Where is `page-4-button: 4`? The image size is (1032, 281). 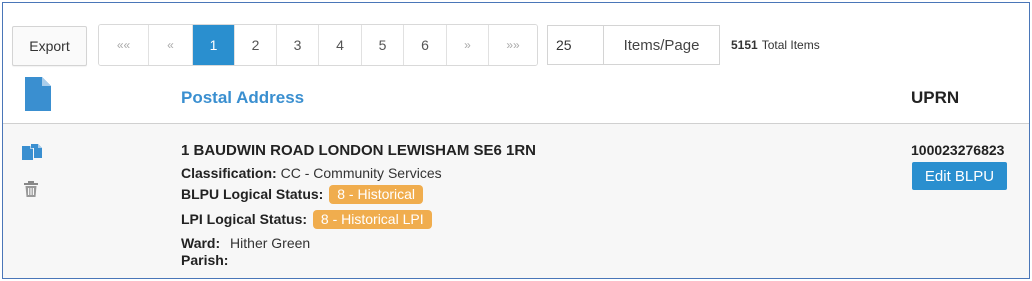
page-4-button: 4 is located at coordinates (340, 45).